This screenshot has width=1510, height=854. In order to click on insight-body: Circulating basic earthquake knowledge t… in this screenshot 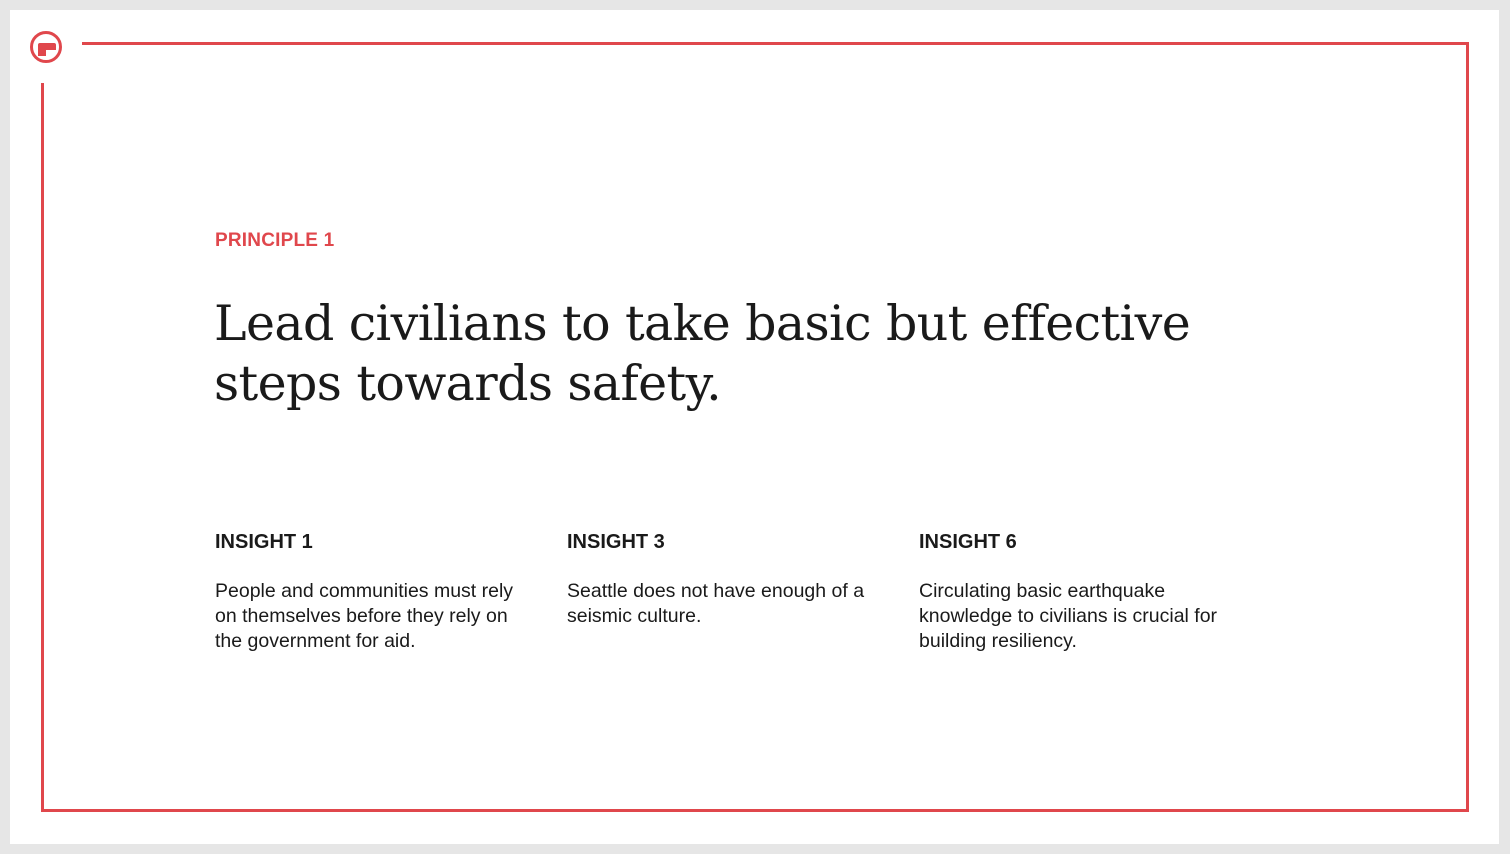, I will do `click(1068, 616)`.